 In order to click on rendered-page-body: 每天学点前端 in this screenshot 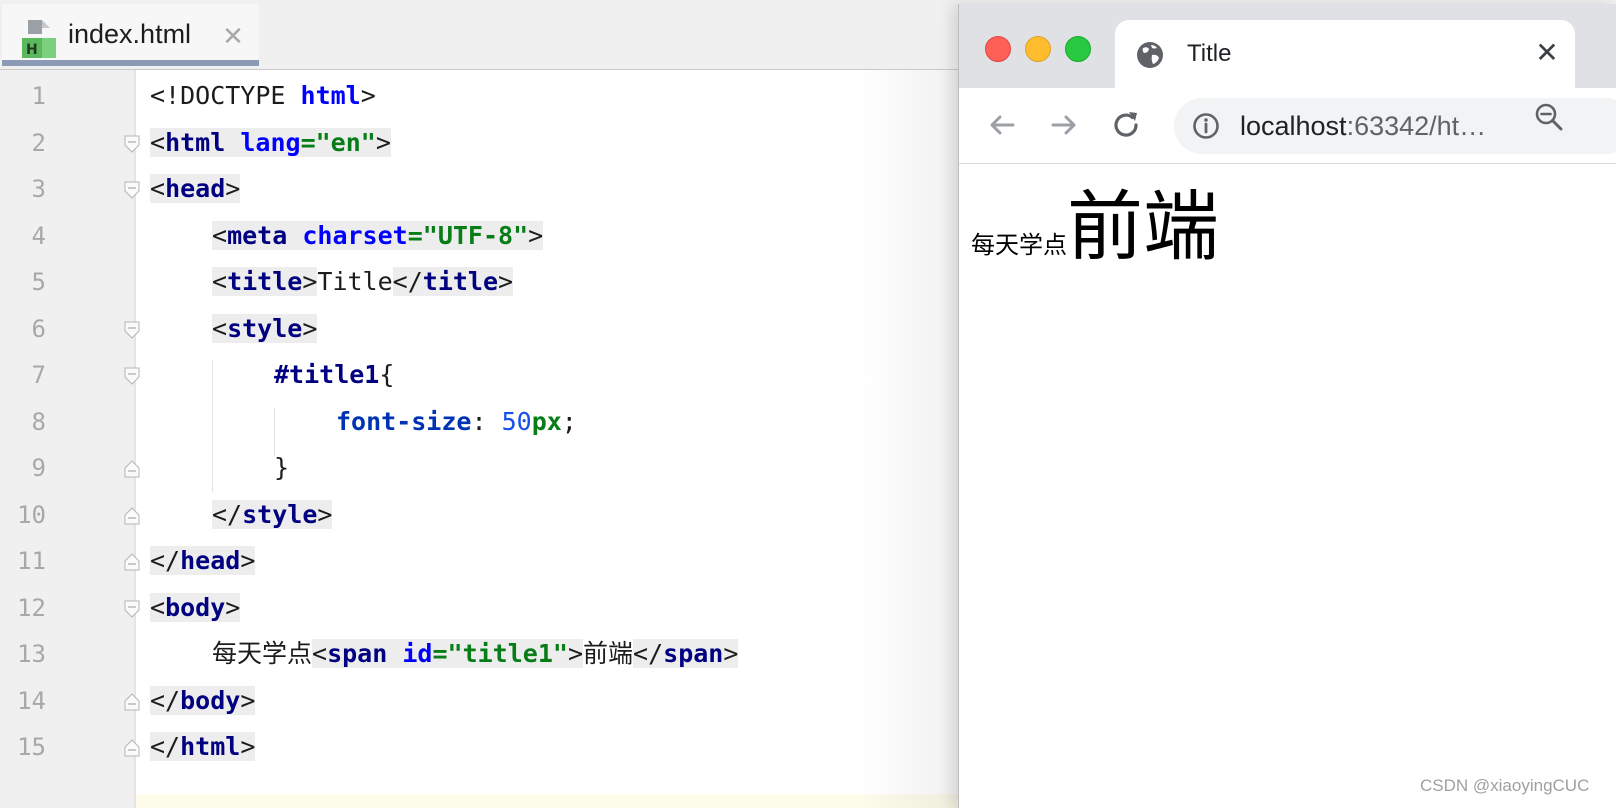, I will do `click(1095, 227)`.